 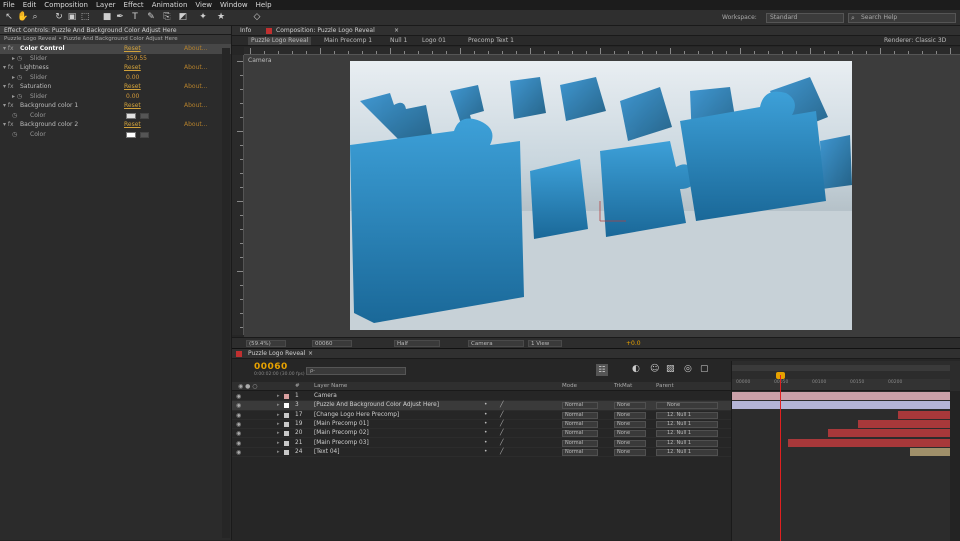 I want to click on layer-row: ◉ ▸ 1 Camera, so click(x=481, y=397).